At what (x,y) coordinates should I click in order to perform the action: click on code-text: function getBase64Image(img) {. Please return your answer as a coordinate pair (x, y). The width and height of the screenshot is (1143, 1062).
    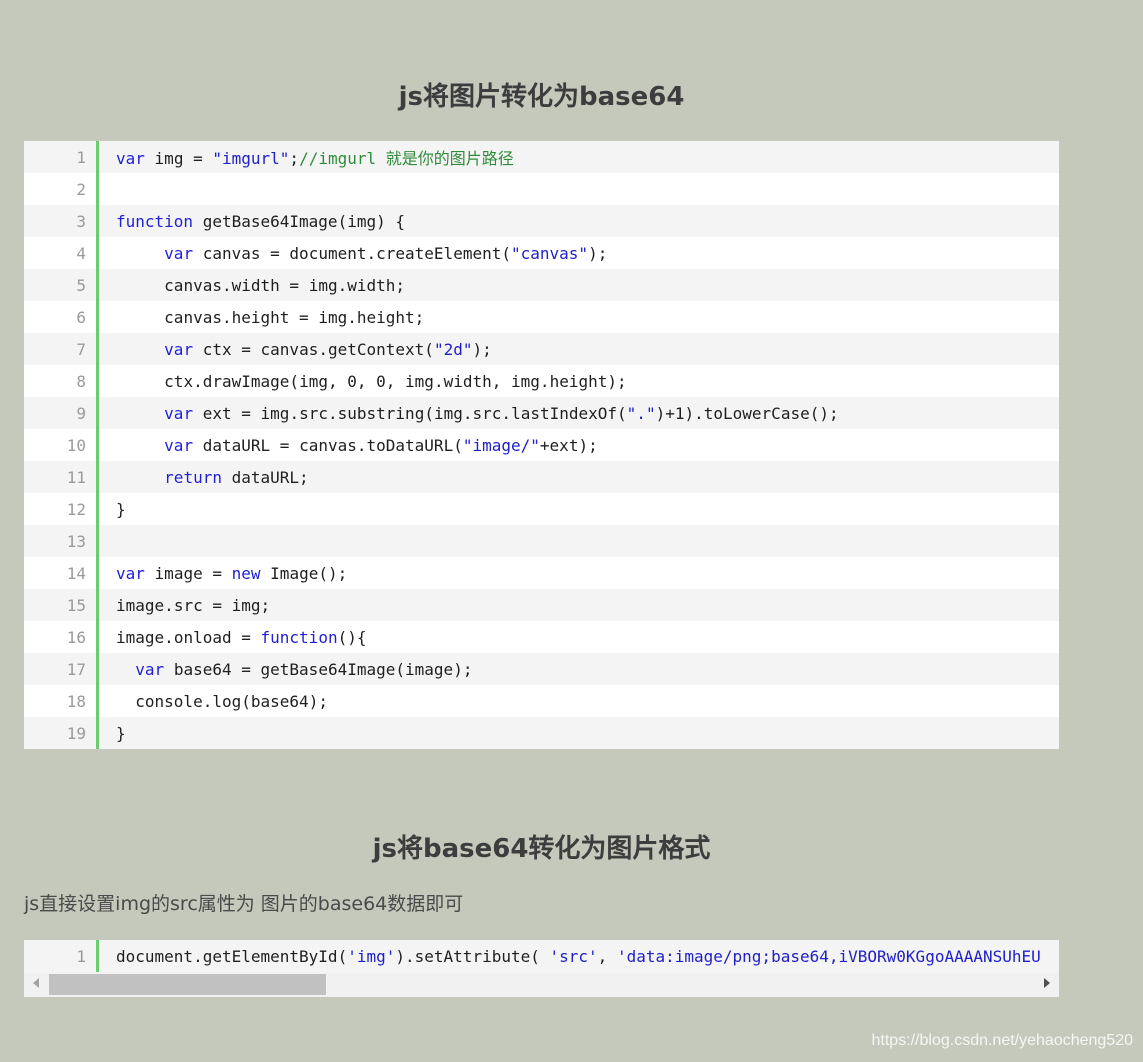
    Looking at the image, I should click on (261, 221).